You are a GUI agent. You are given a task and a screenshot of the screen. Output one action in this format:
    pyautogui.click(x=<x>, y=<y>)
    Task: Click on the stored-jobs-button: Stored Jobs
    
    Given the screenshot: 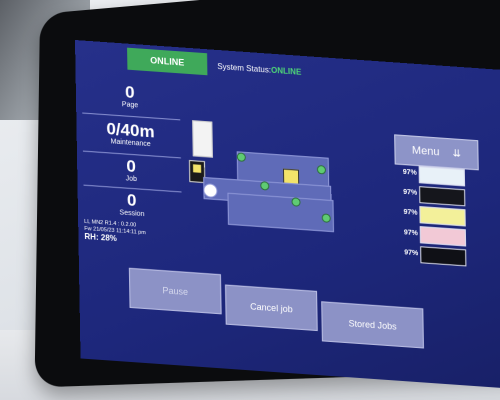 What is the action you would take?
    pyautogui.click(x=372, y=325)
    